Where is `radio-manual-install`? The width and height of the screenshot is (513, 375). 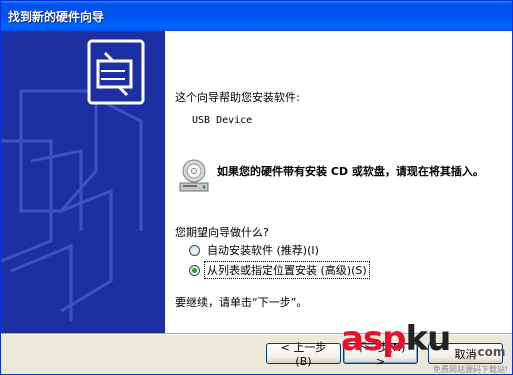
radio-manual-install is located at coordinates (194, 270).